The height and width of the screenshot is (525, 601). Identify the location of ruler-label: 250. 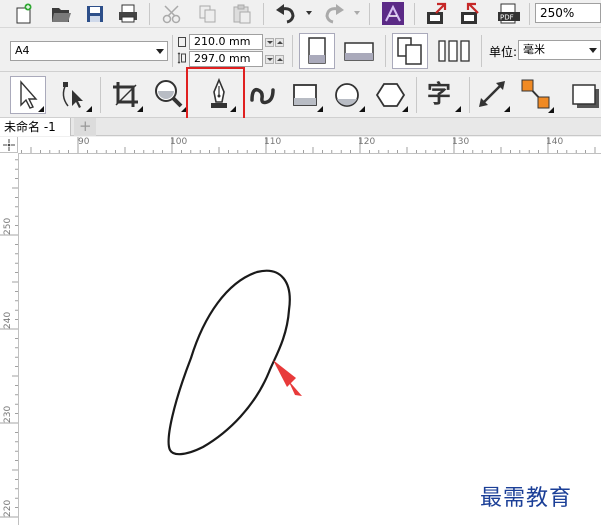
(8, 226).